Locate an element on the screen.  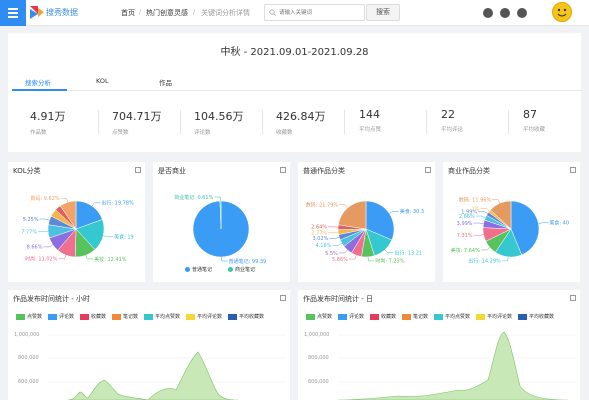
search-icon is located at coordinates (272, 12).